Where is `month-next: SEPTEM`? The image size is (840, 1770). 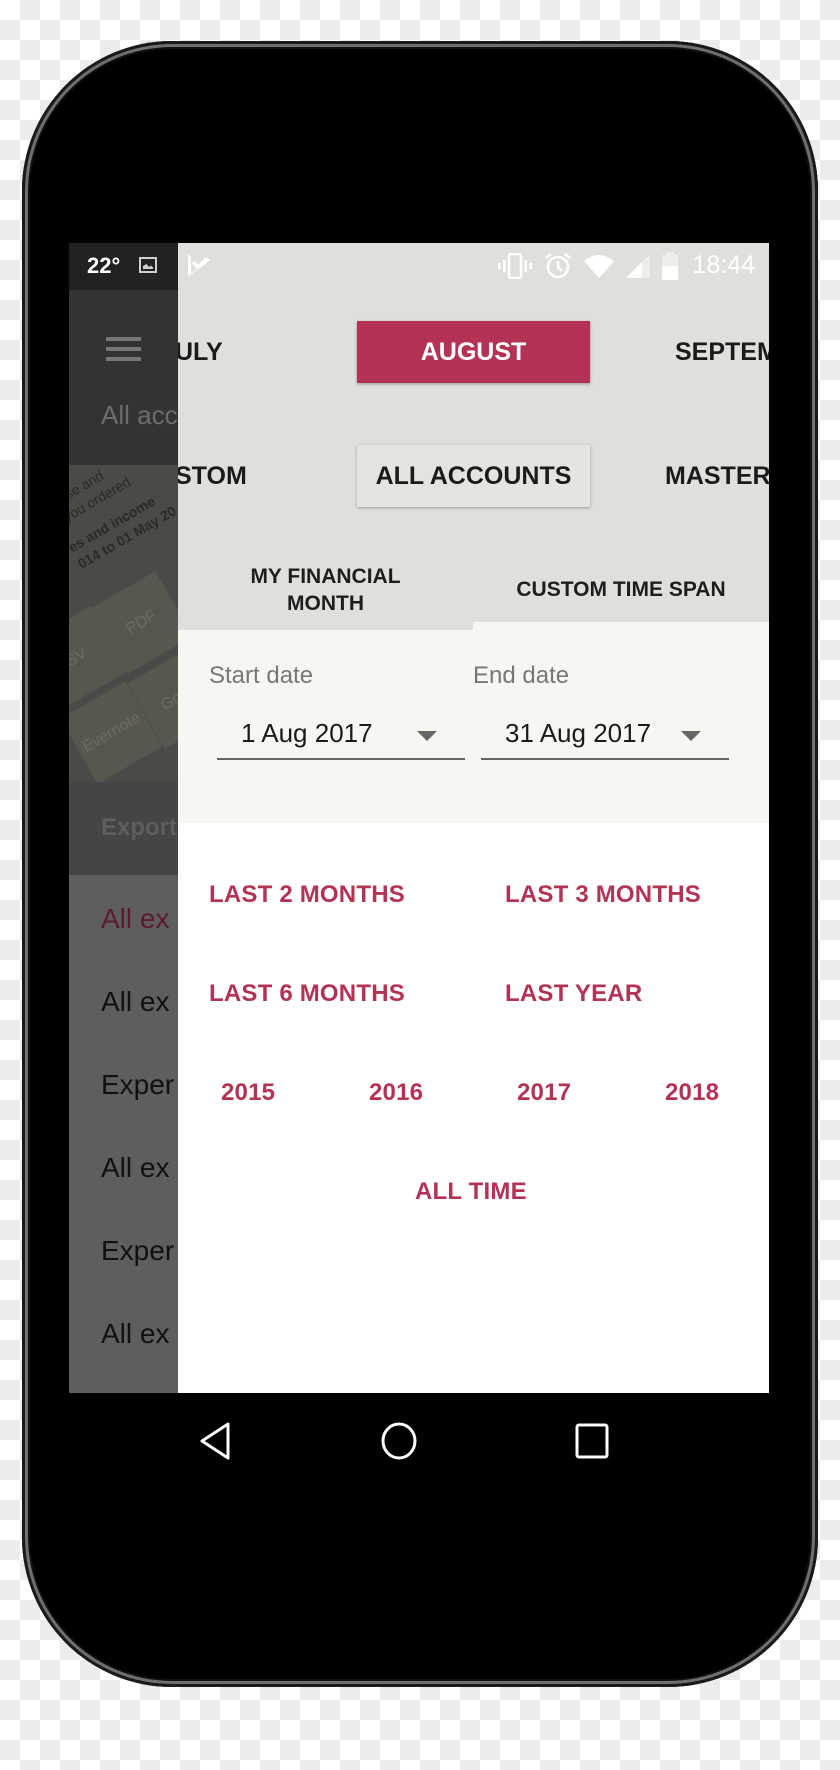 month-next: SEPTEM is located at coordinates (722, 352).